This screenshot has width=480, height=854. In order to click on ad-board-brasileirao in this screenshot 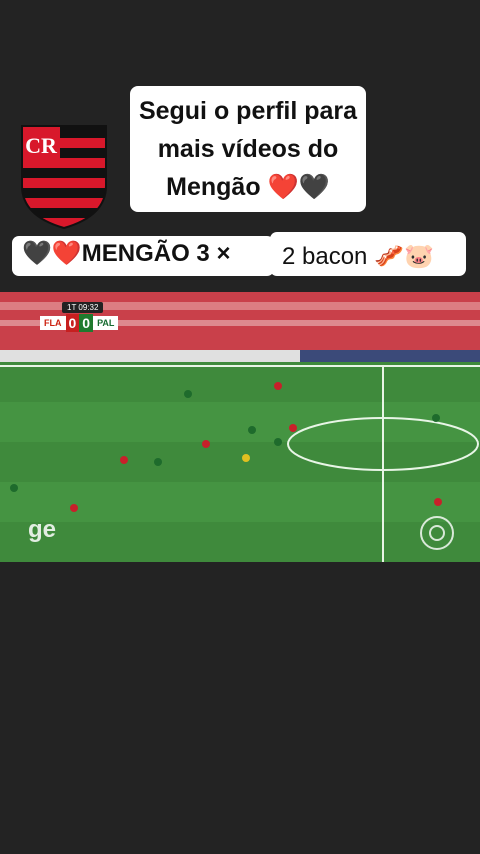, I will do `click(390, 356)`.